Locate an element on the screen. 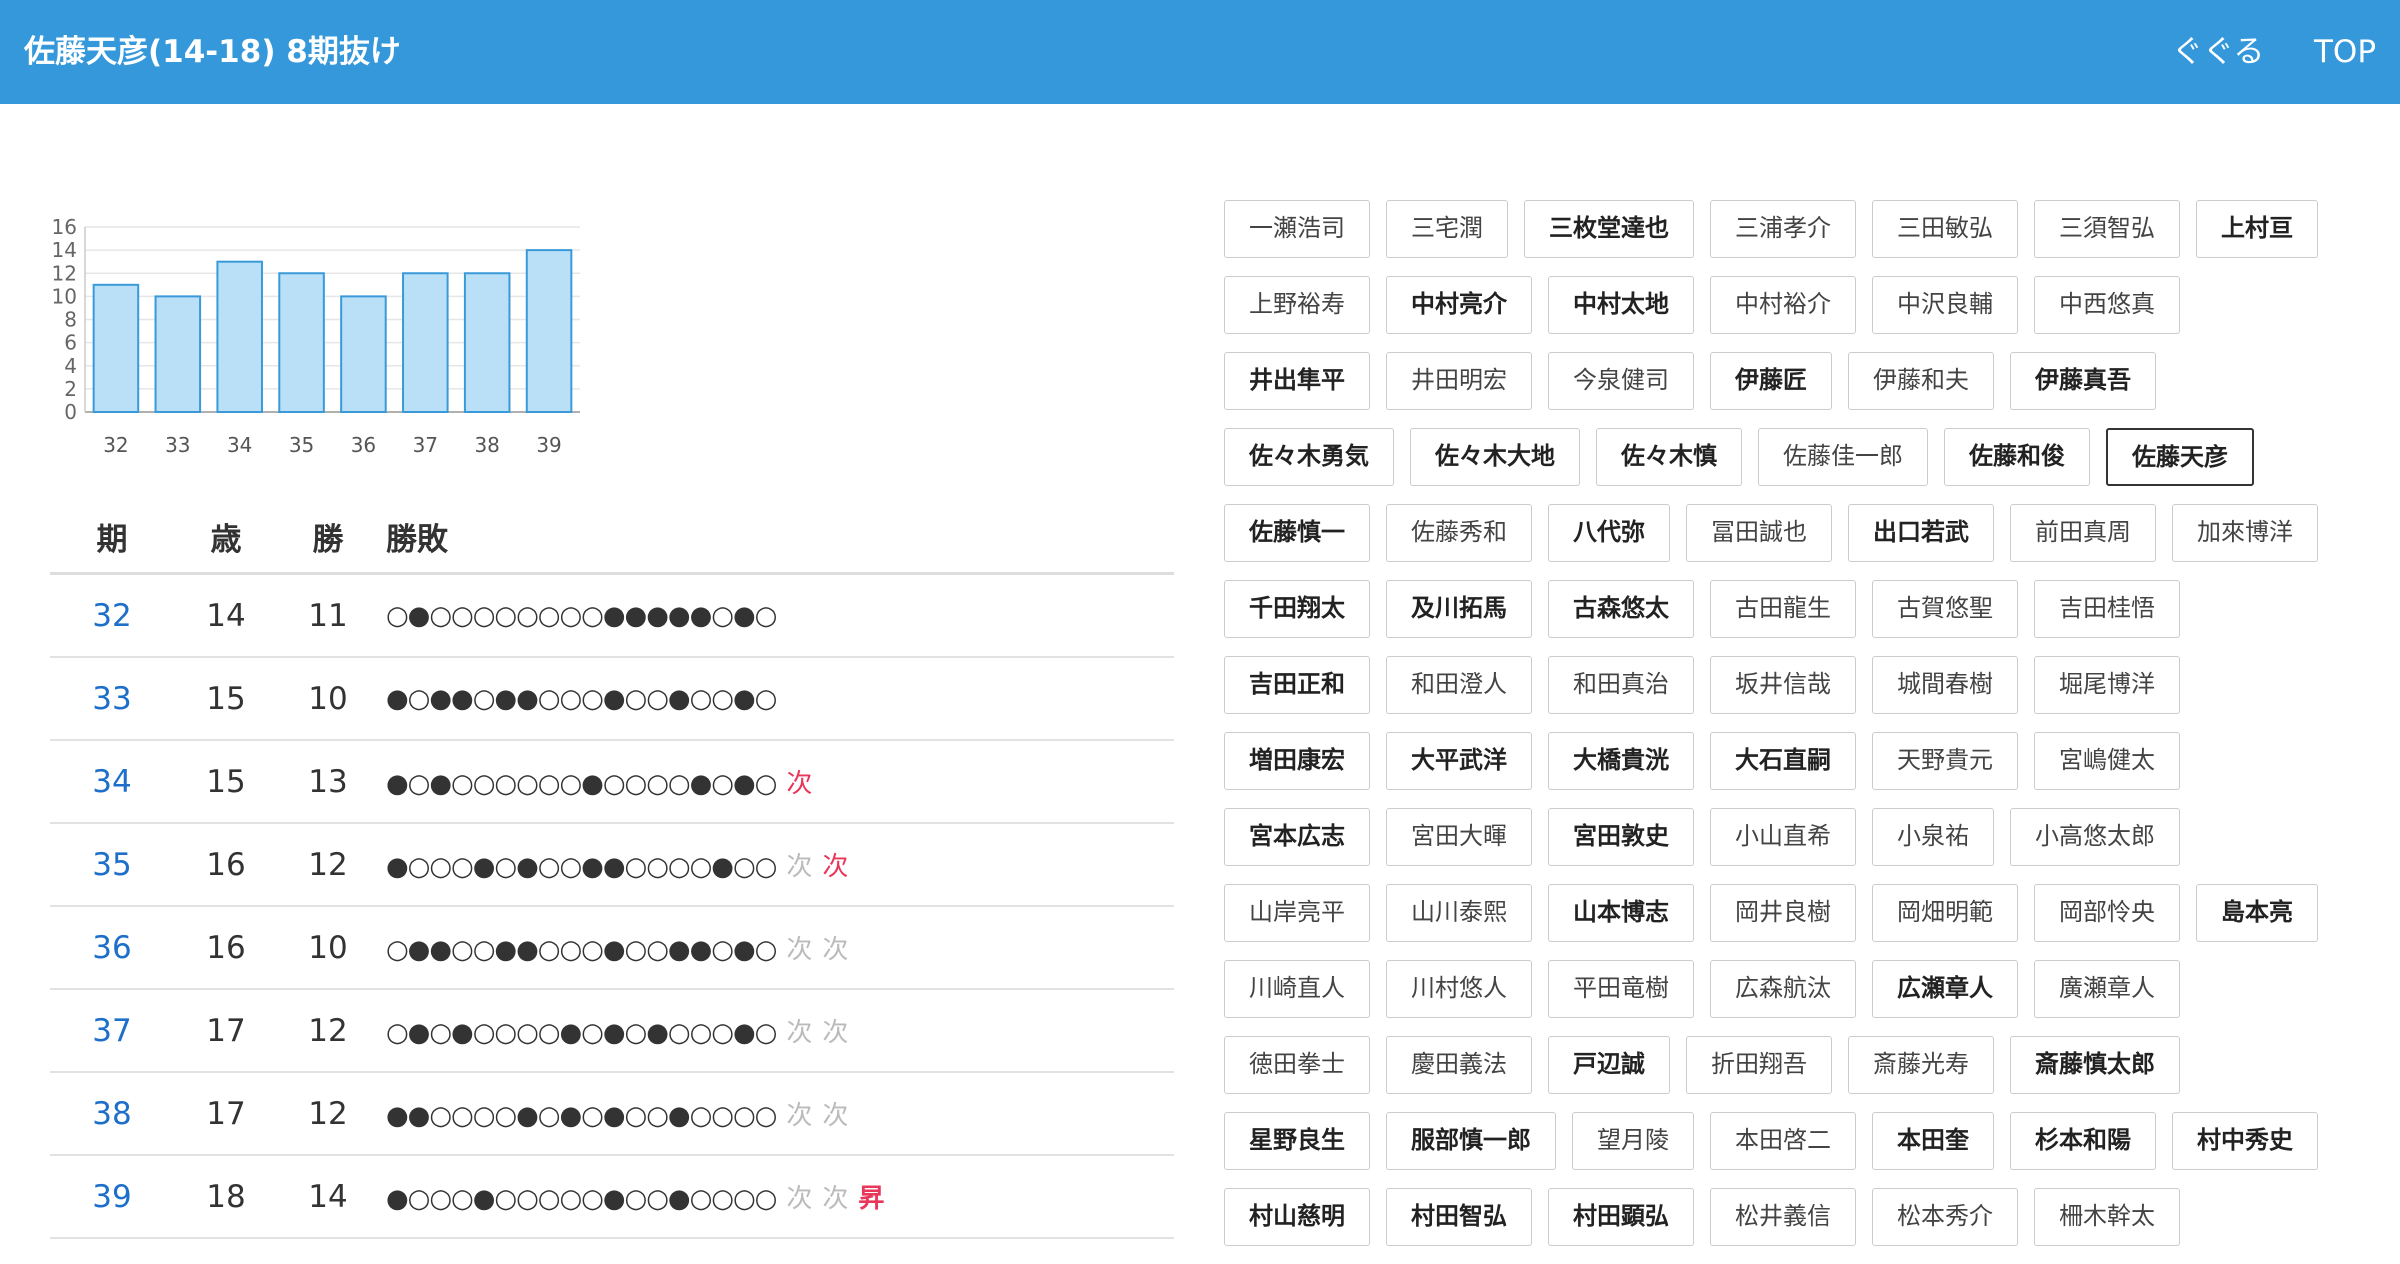  term-cell: 33 is located at coordinates (112, 699).